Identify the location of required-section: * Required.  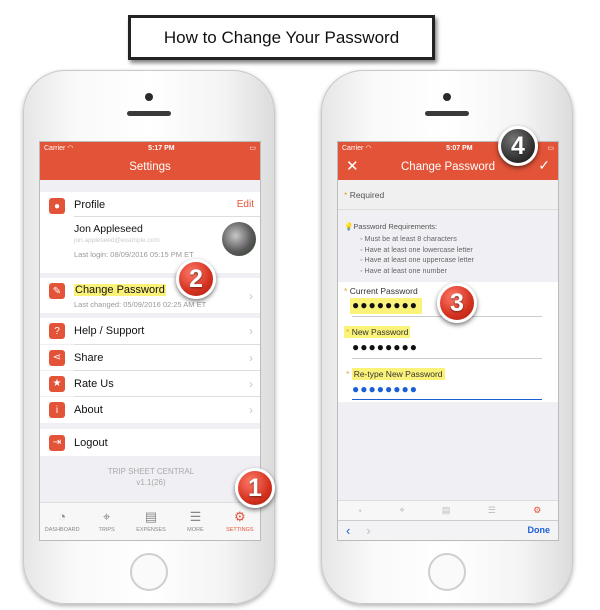
(448, 195).